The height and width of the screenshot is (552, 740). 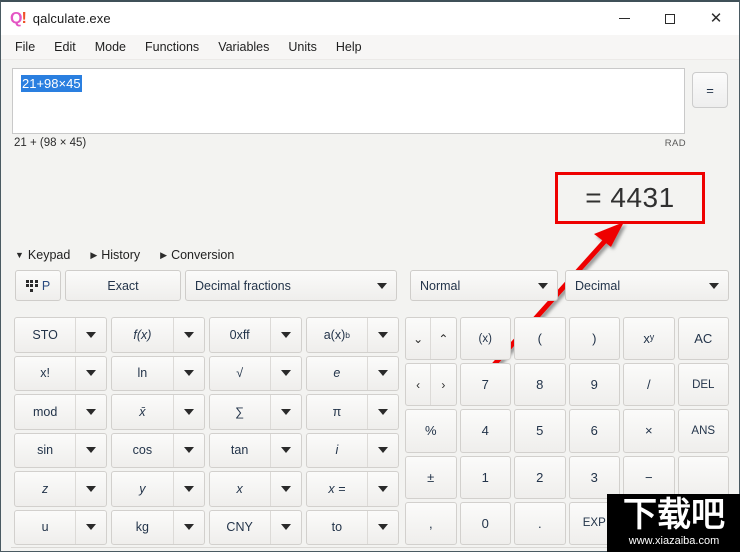 What do you see at coordinates (46, 489) in the screenshot?
I see `function-key-label: z` at bounding box center [46, 489].